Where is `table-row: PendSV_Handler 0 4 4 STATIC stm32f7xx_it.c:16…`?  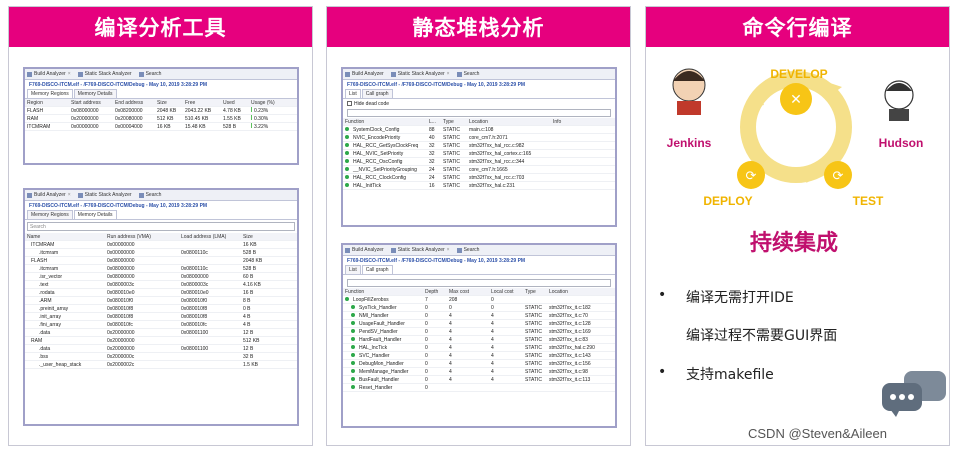
table-row: PendSV_Handler 0 4 4 STATIC stm32f7xx_it.c:16… is located at coordinates (479, 332).